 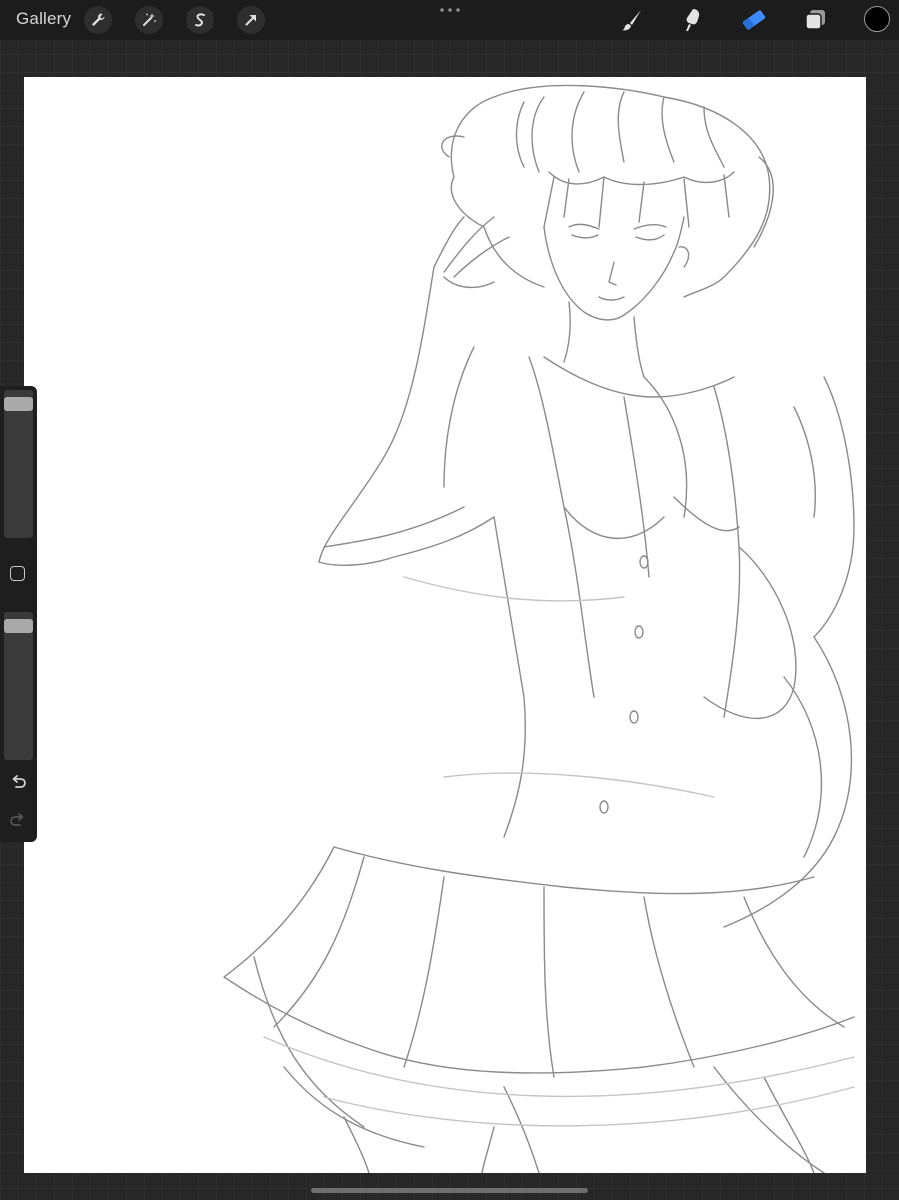 I want to click on left-sidebar, so click(x=18, y=614).